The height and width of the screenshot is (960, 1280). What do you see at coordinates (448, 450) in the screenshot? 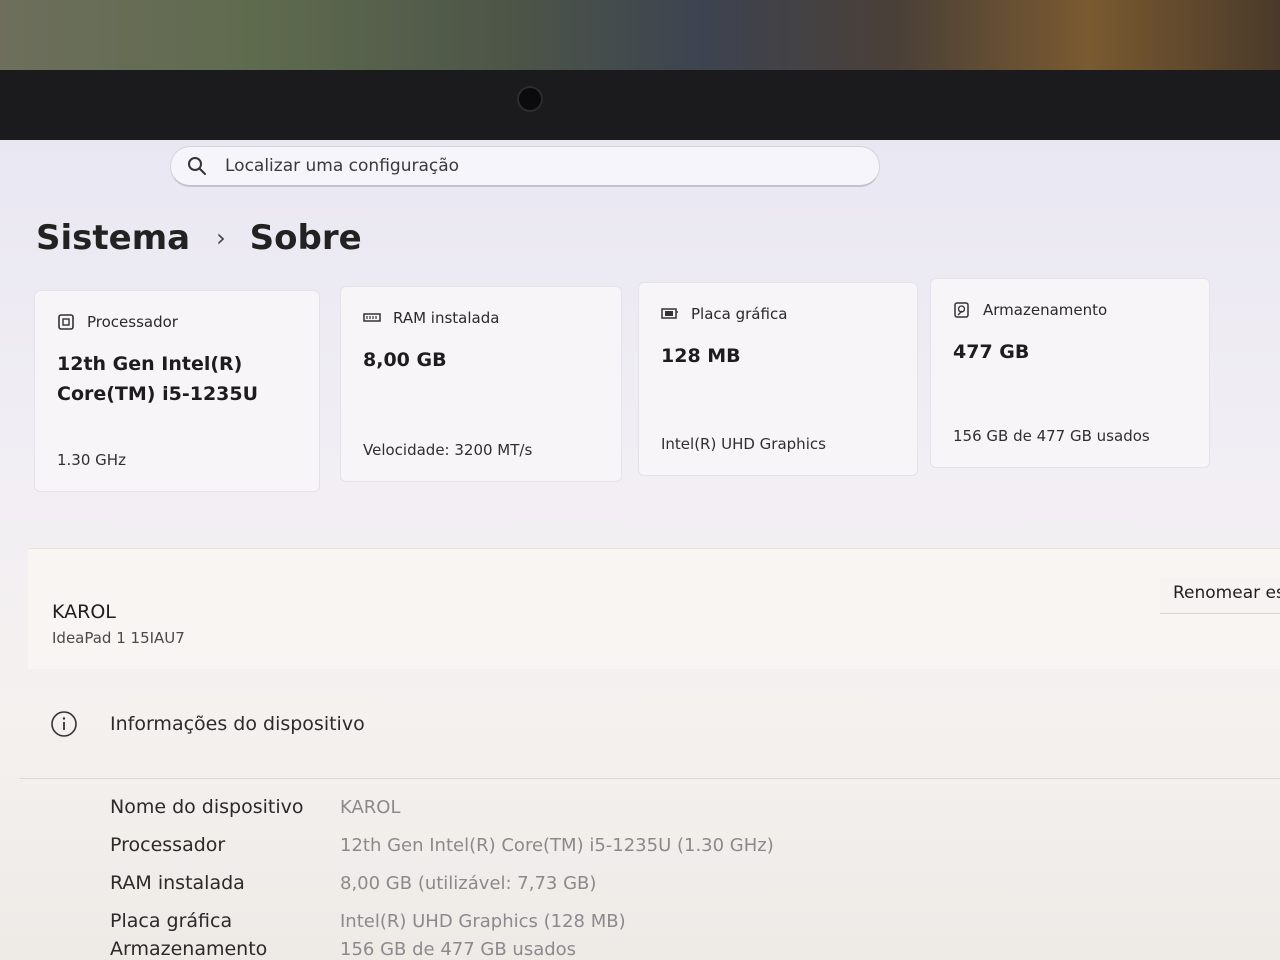
I see `card-footer: Velocidade: 3200 MT/s` at bounding box center [448, 450].